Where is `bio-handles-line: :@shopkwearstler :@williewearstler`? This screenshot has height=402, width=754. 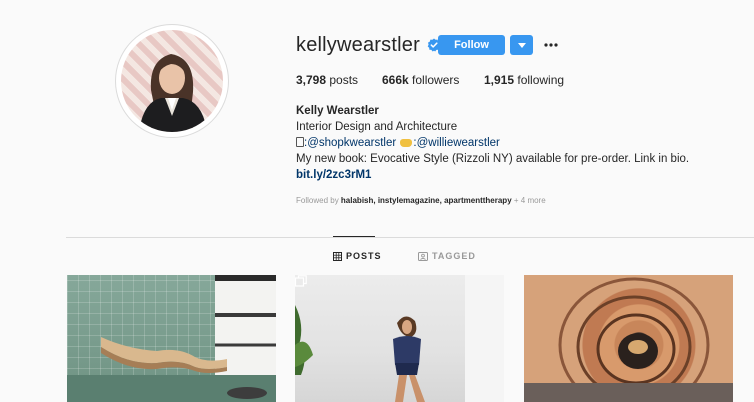 bio-handles-line: :@shopkwearstler :@williewearstler is located at coordinates (492, 143).